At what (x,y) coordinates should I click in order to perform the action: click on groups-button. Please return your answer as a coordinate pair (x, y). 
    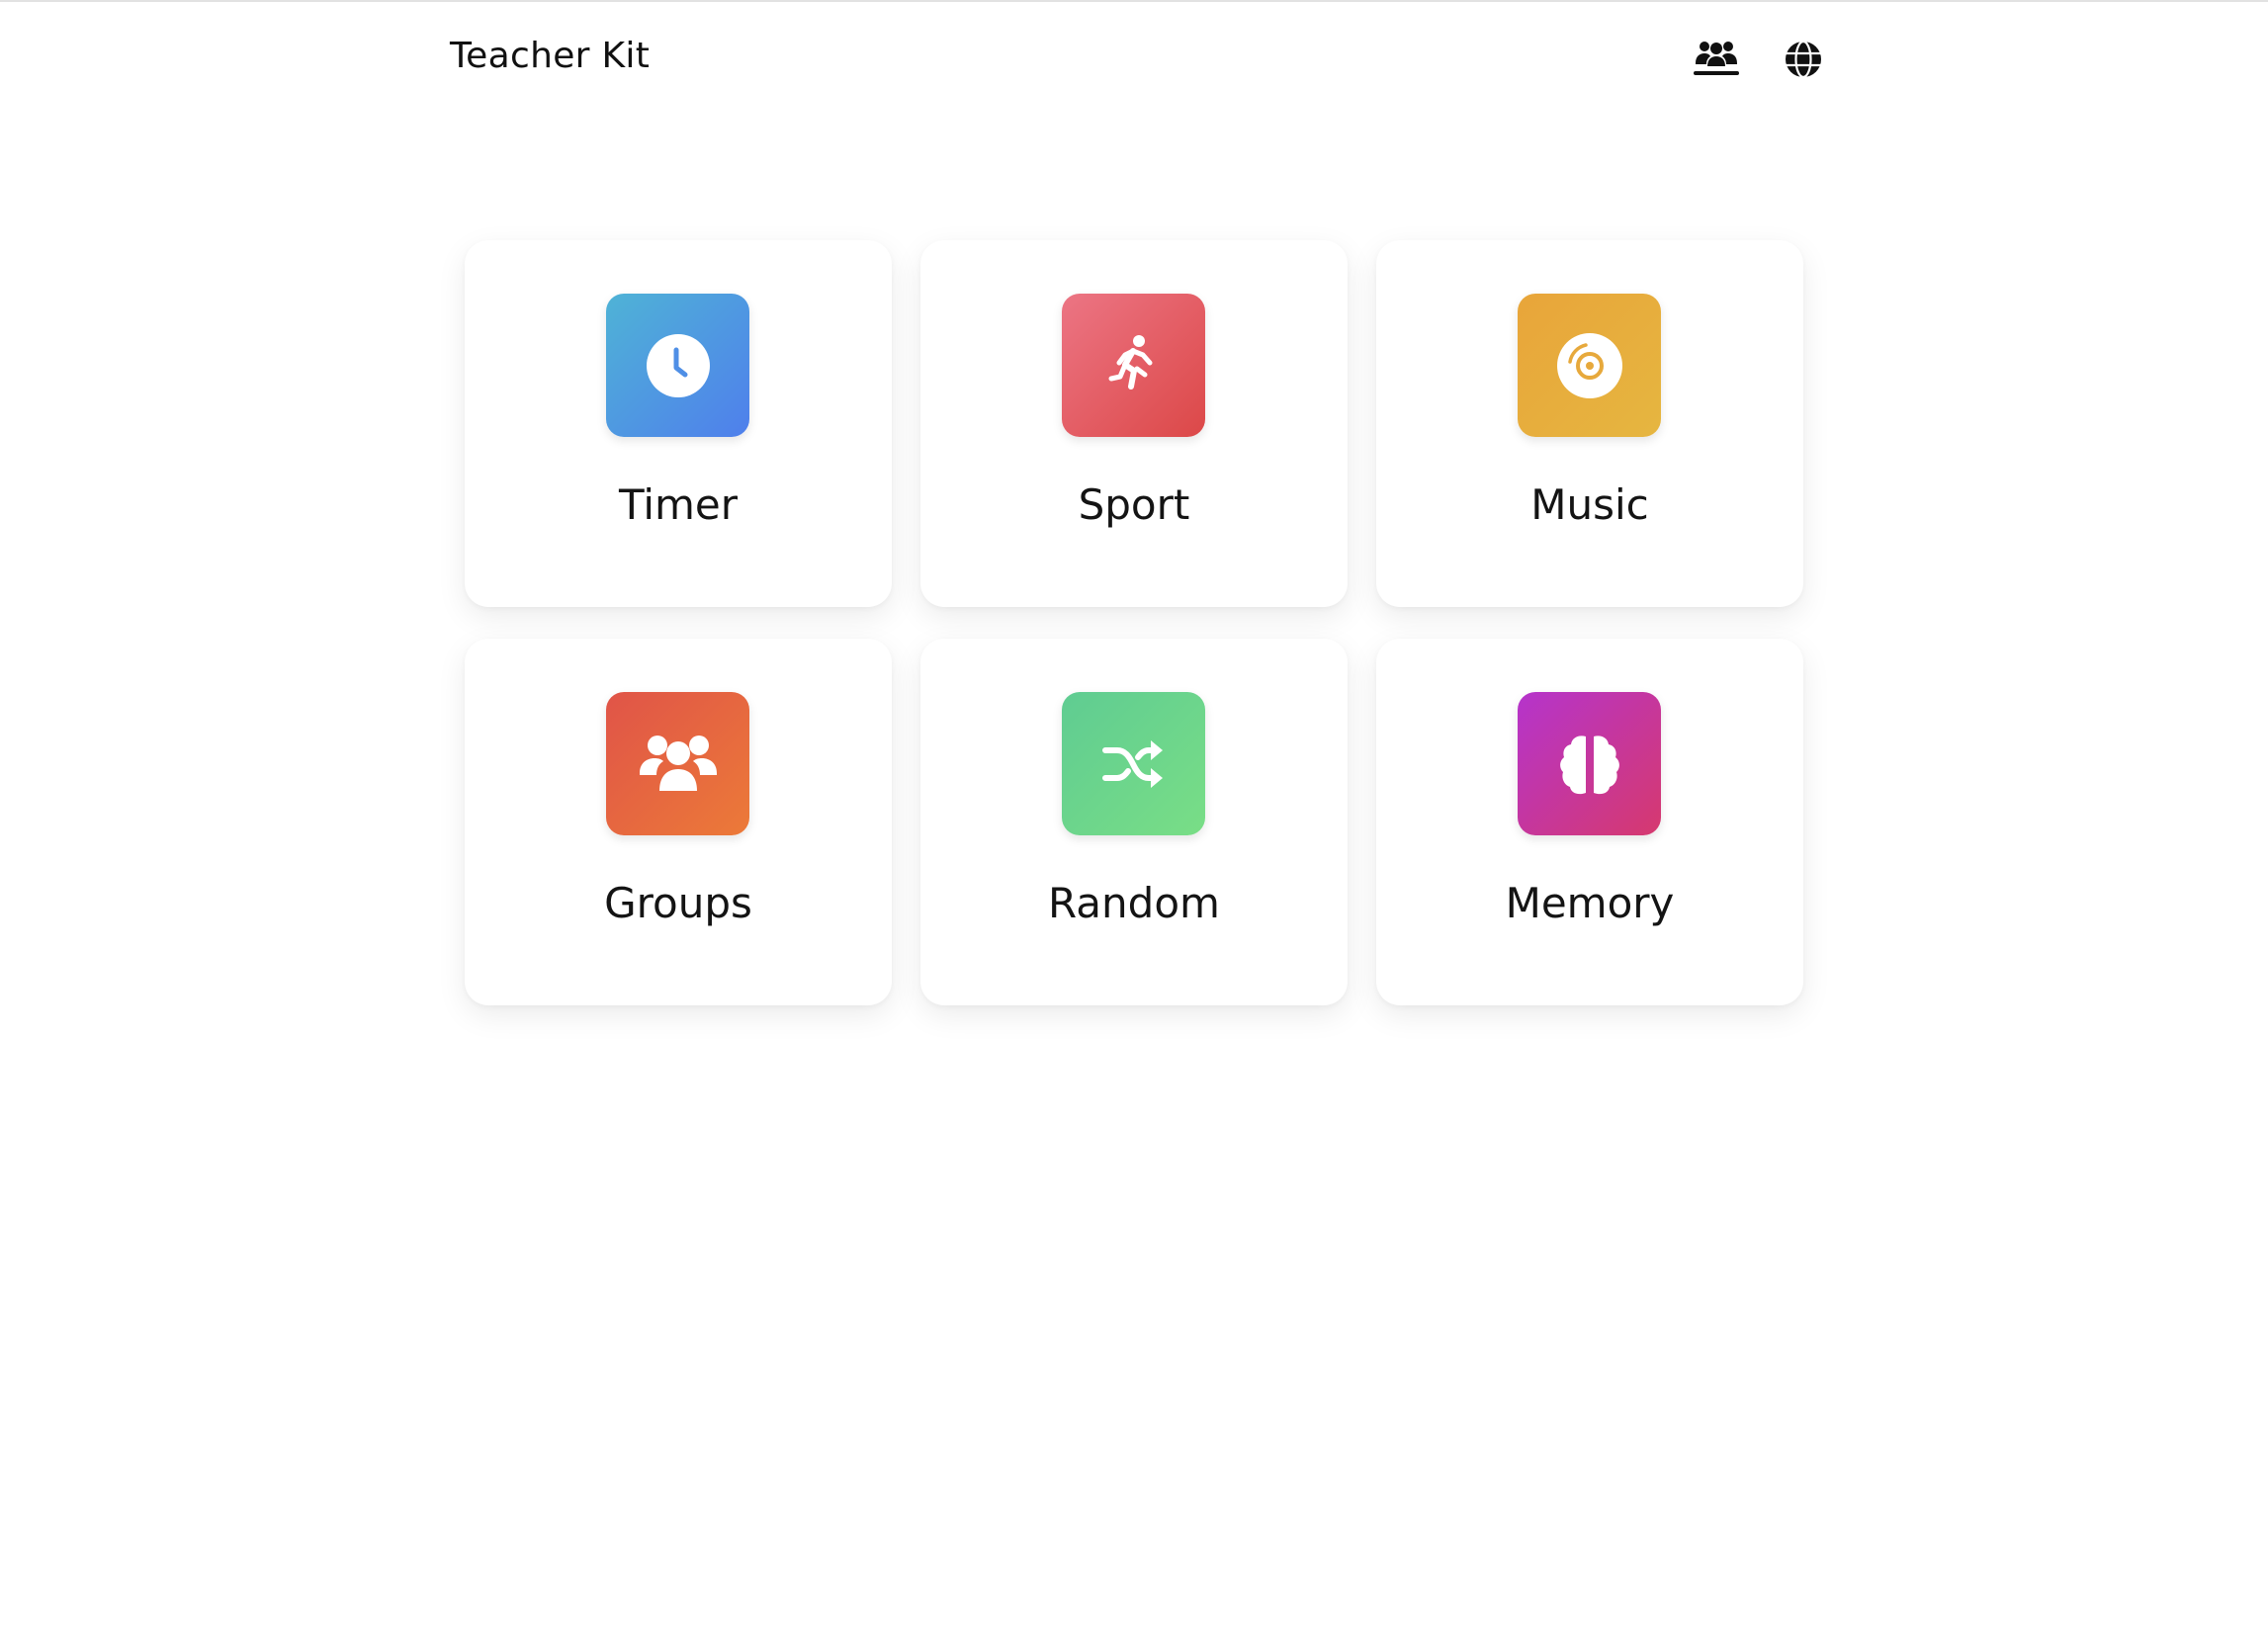
    Looking at the image, I should click on (1717, 60).